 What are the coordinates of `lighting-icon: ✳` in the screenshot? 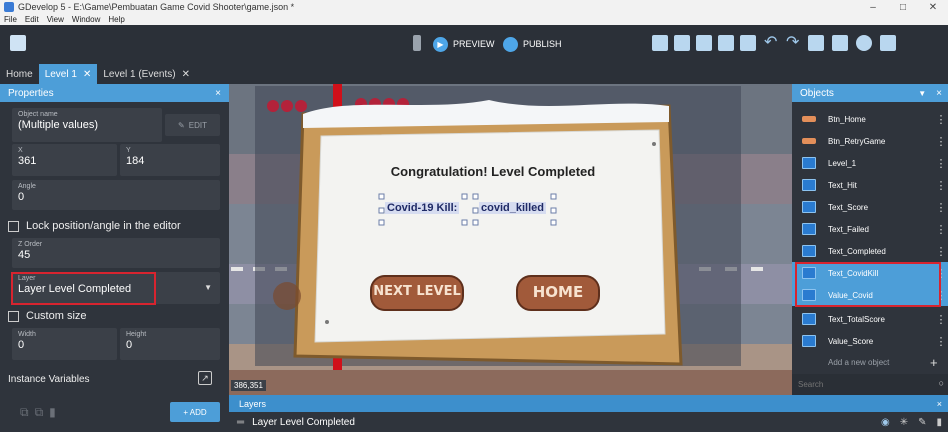 It's located at (904, 422).